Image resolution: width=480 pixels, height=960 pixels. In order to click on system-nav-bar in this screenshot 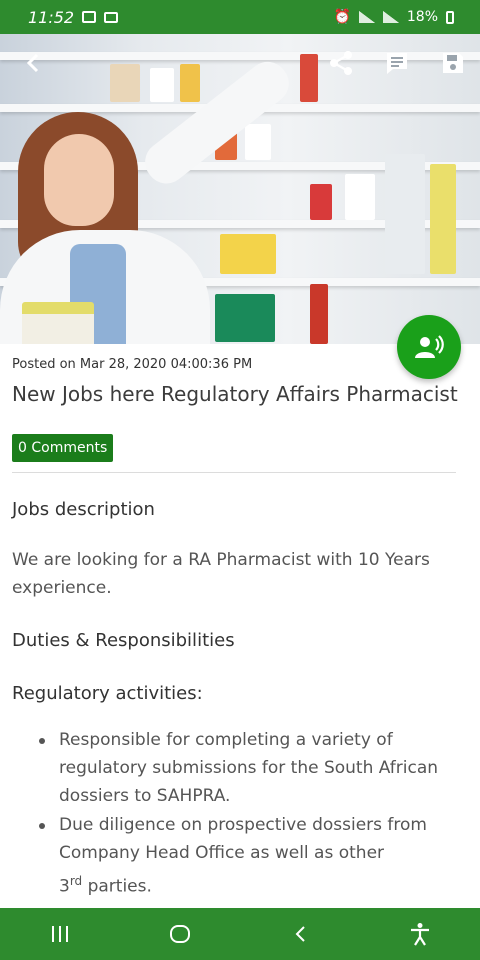, I will do `click(240, 934)`.